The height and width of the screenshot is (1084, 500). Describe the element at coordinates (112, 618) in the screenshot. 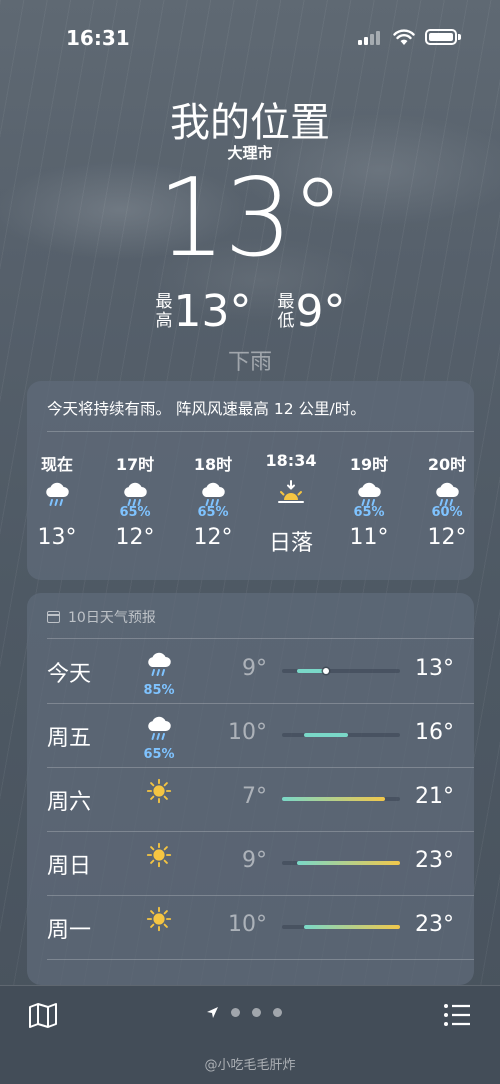

I see `ten-day-title: 10日天气预报` at that location.